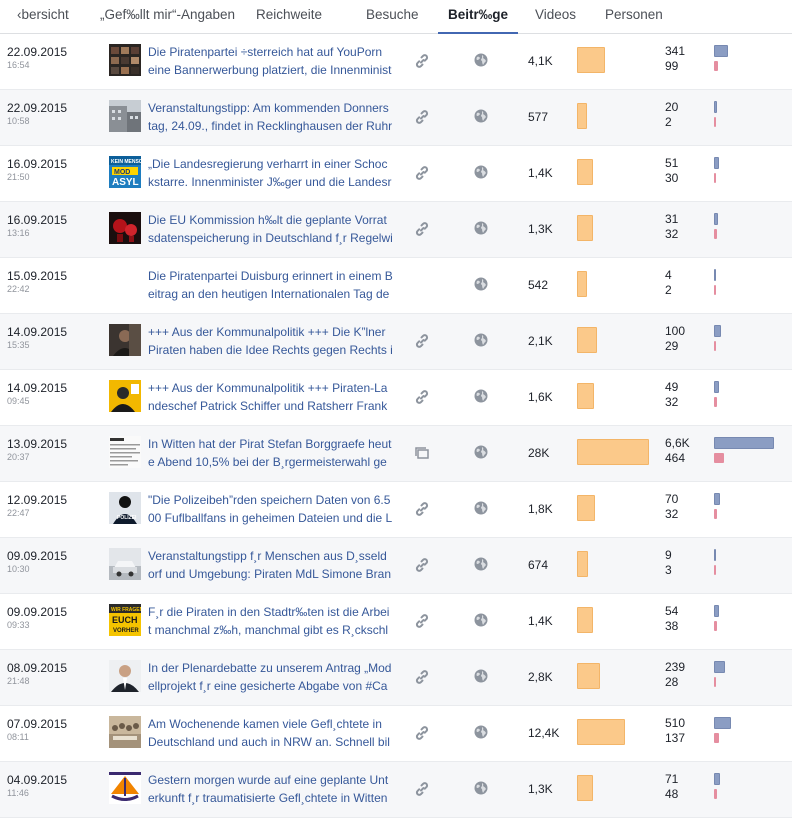 The image size is (792, 818). What do you see at coordinates (671, 794) in the screenshot?
I see `reactions-value: 48` at bounding box center [671, 794].